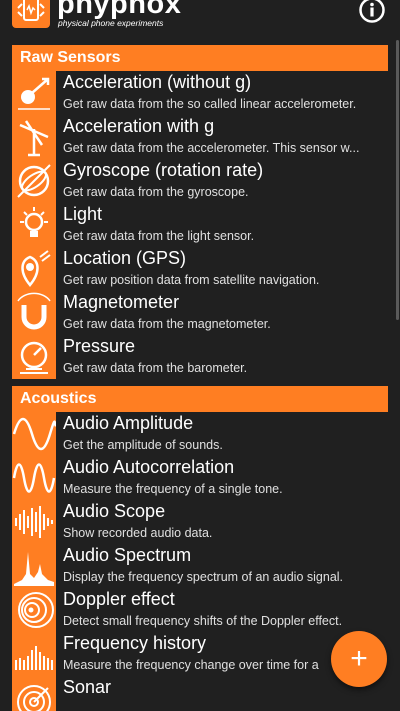 The height and width of the screenshot is (711, 400). Describe the element at coordinates (83, 214) in the screenshot. I see `experiment-title: Light` at that location.